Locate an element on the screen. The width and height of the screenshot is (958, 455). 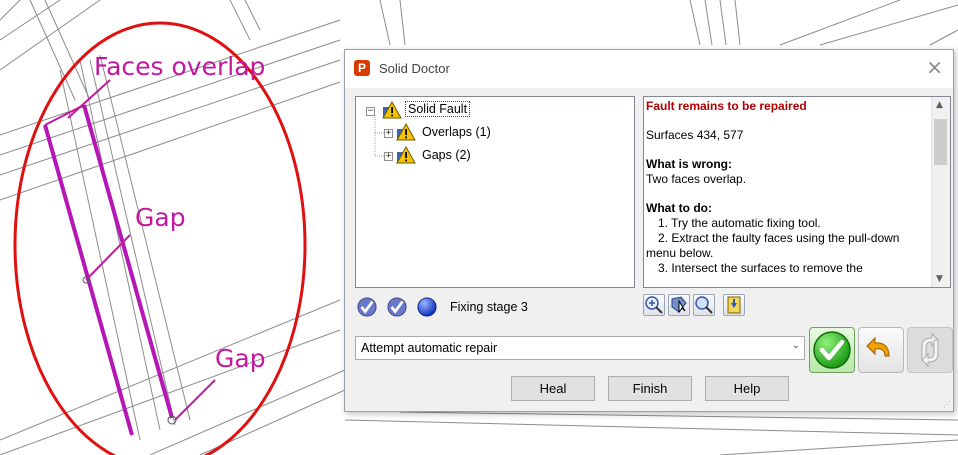
help-button: Help is located at coordinates (747, 388).